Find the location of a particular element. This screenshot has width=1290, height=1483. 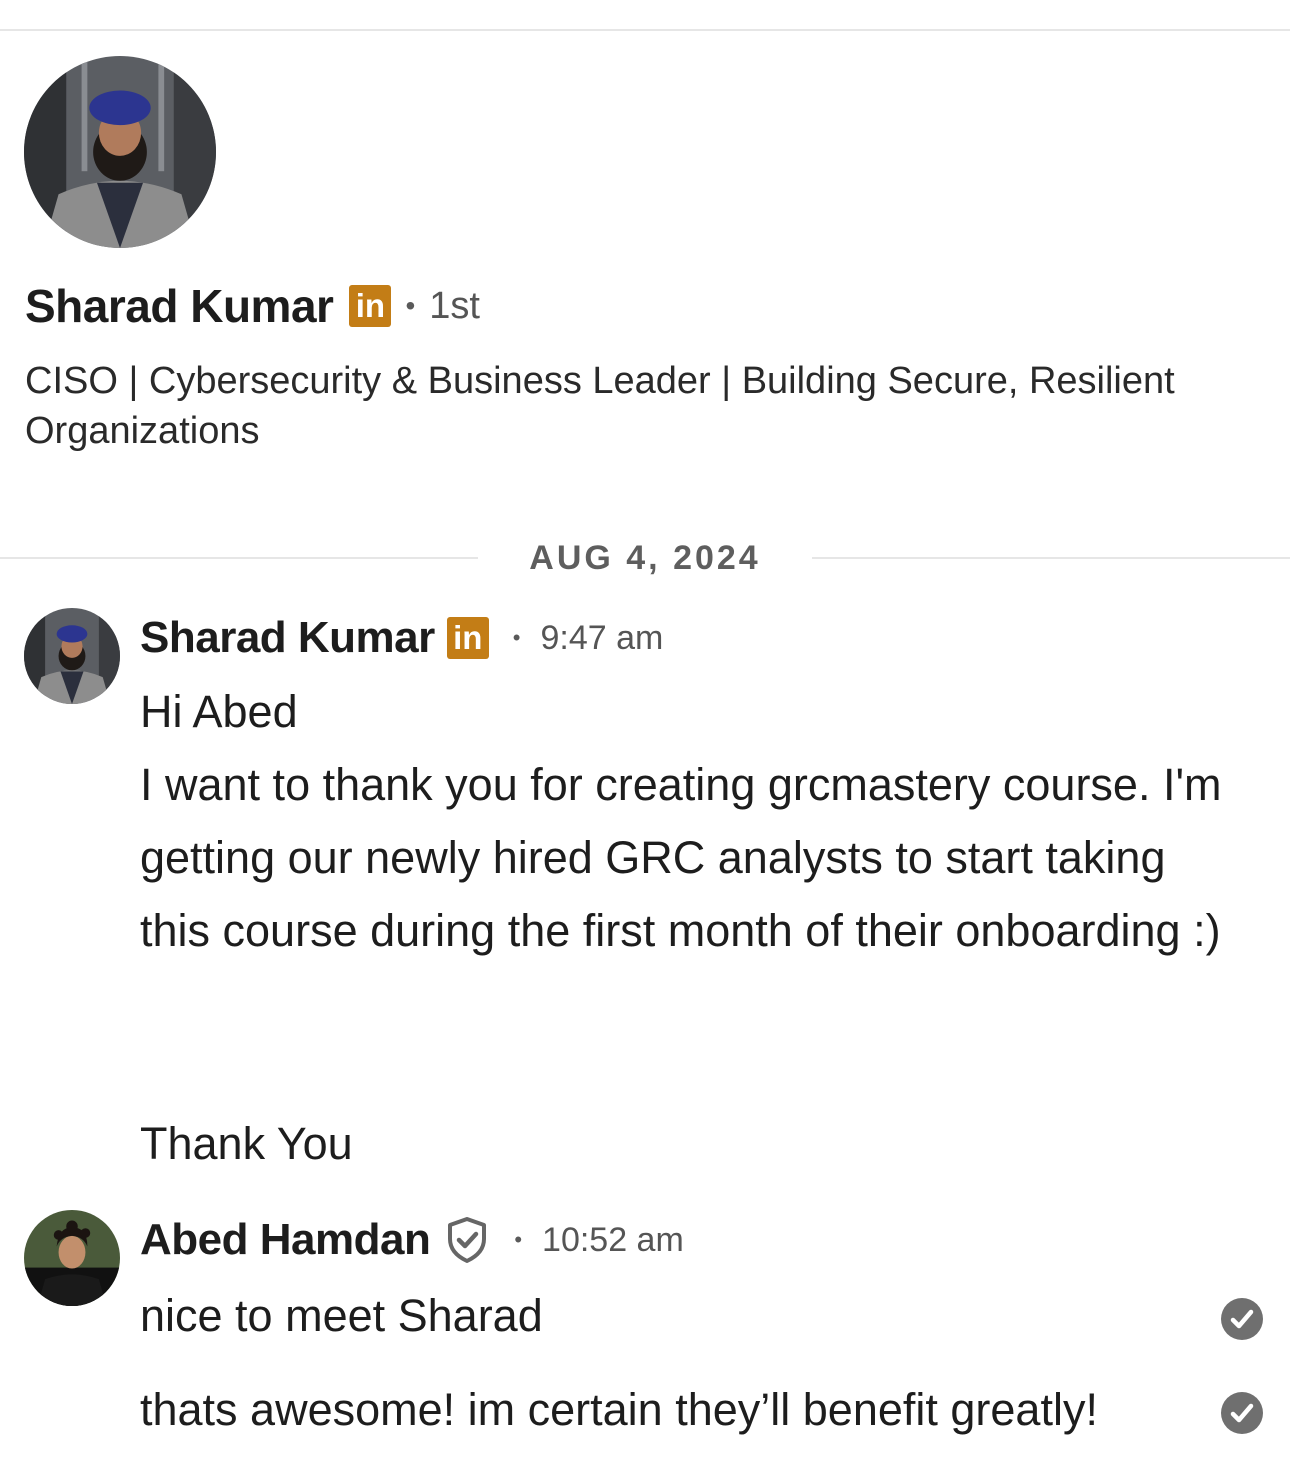

message-time: 9:47 am is located at coordinates (602, 637).